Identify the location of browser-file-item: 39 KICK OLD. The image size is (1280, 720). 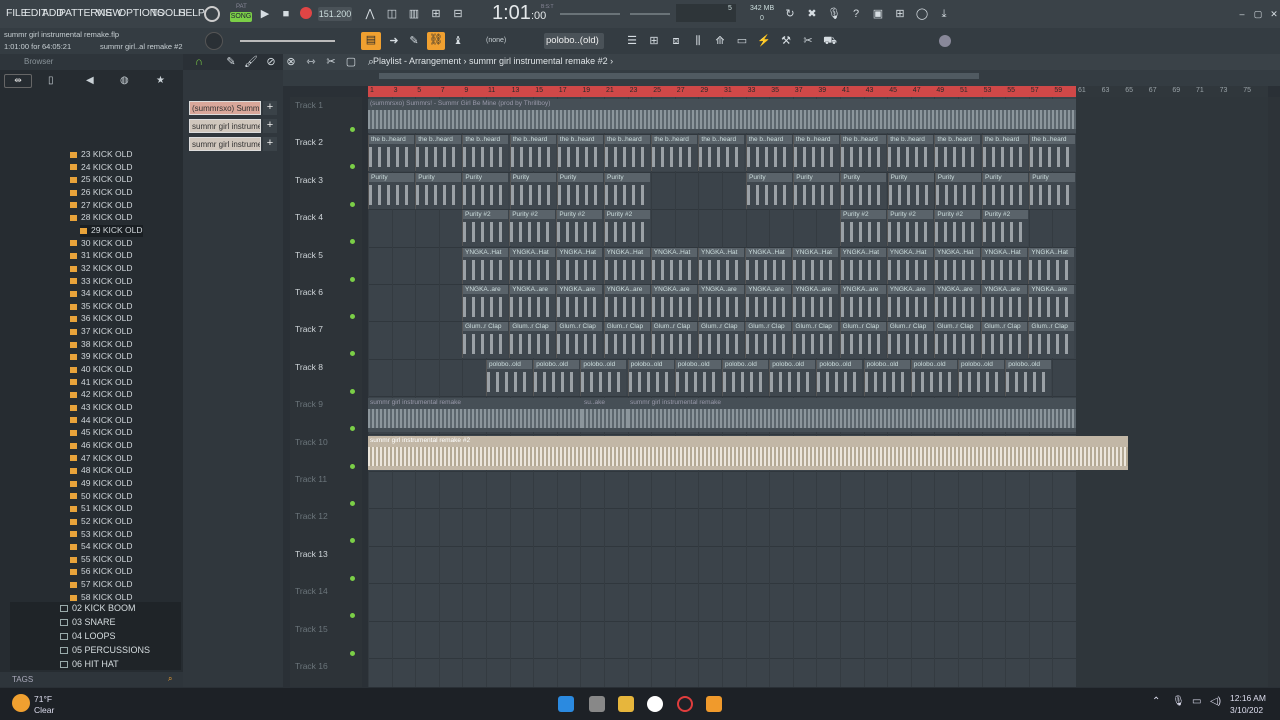
(101, 357).